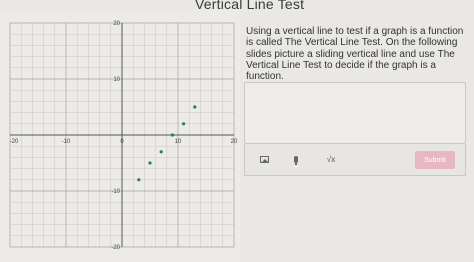 Image resolution: width=474 pixels, height=262 pixels. Describe the element at coordinates (14, 142) in the screenshot. I see `x-tick-label: -20` at that location.